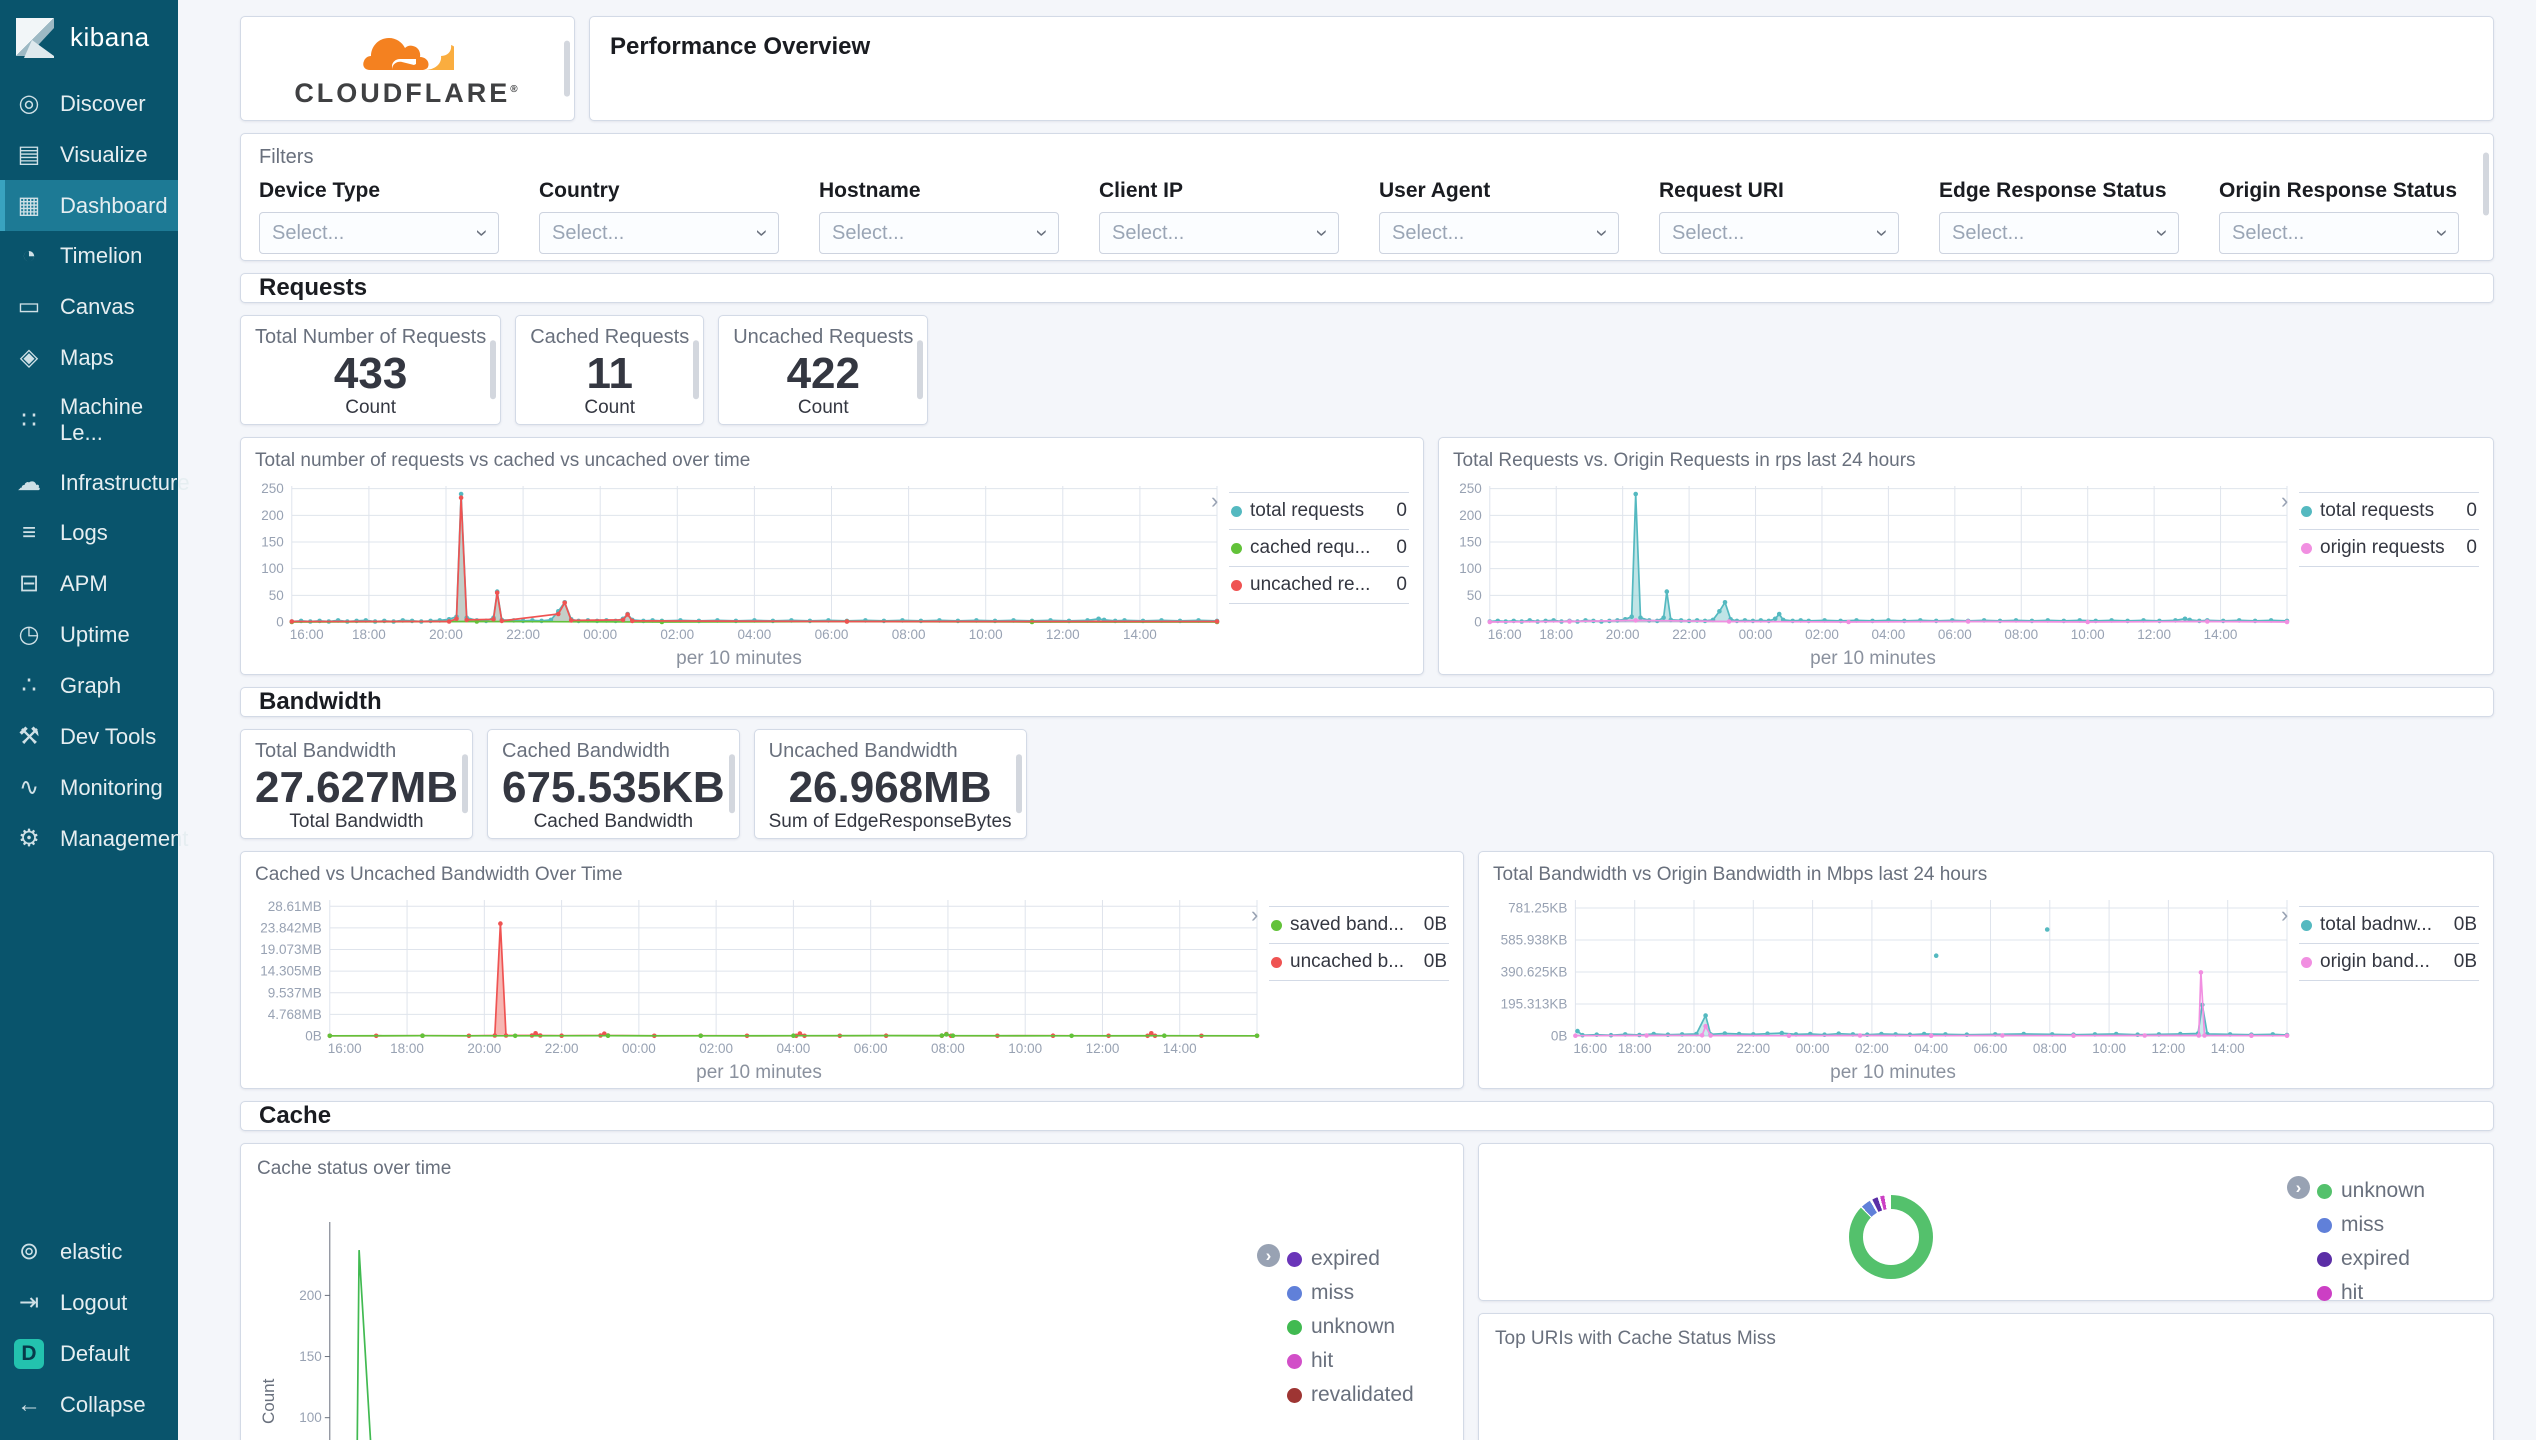 This screenshot has width=2536, height=1440. I want to click on svg-text: 0, so click(280, 622).